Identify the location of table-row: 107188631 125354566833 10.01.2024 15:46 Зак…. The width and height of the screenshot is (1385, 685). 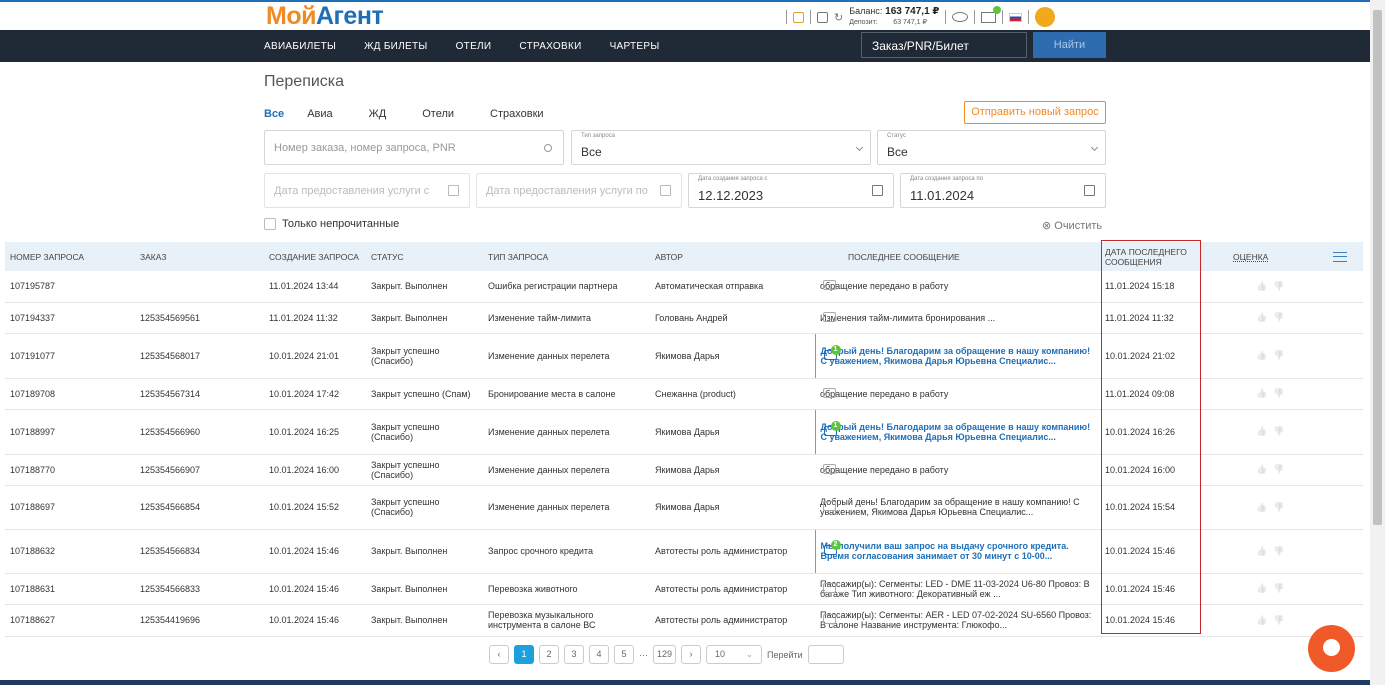
(684, 589).